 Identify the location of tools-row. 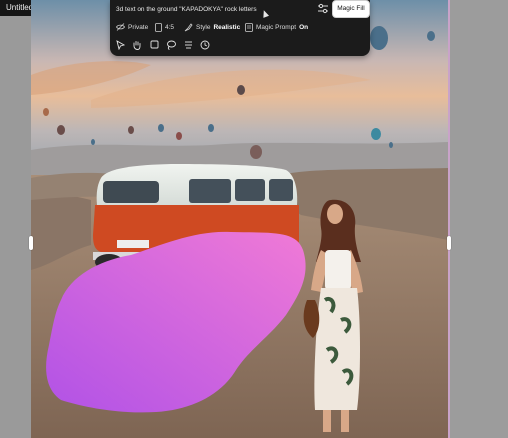
(162, 45).